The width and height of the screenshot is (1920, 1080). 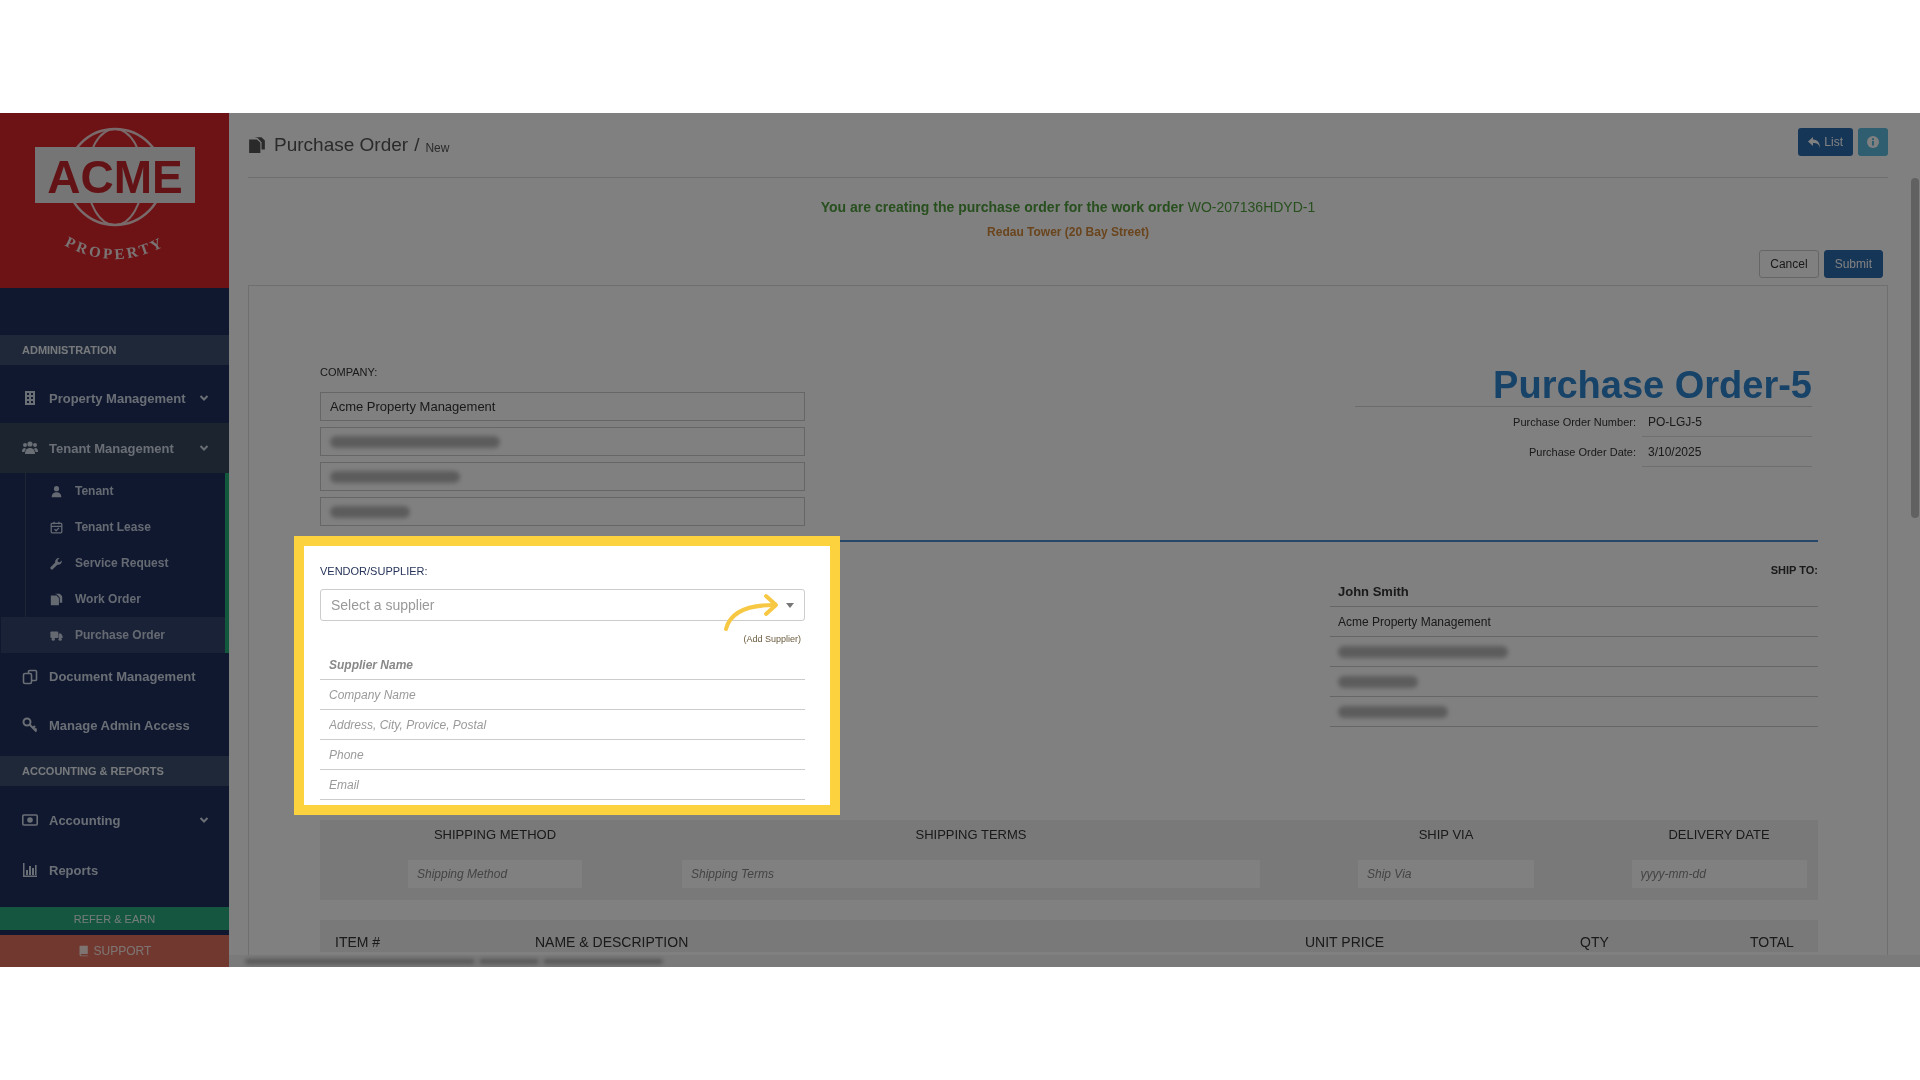 I want to click on document-title: Purchase Order-5, so click(x=1583, y=386).